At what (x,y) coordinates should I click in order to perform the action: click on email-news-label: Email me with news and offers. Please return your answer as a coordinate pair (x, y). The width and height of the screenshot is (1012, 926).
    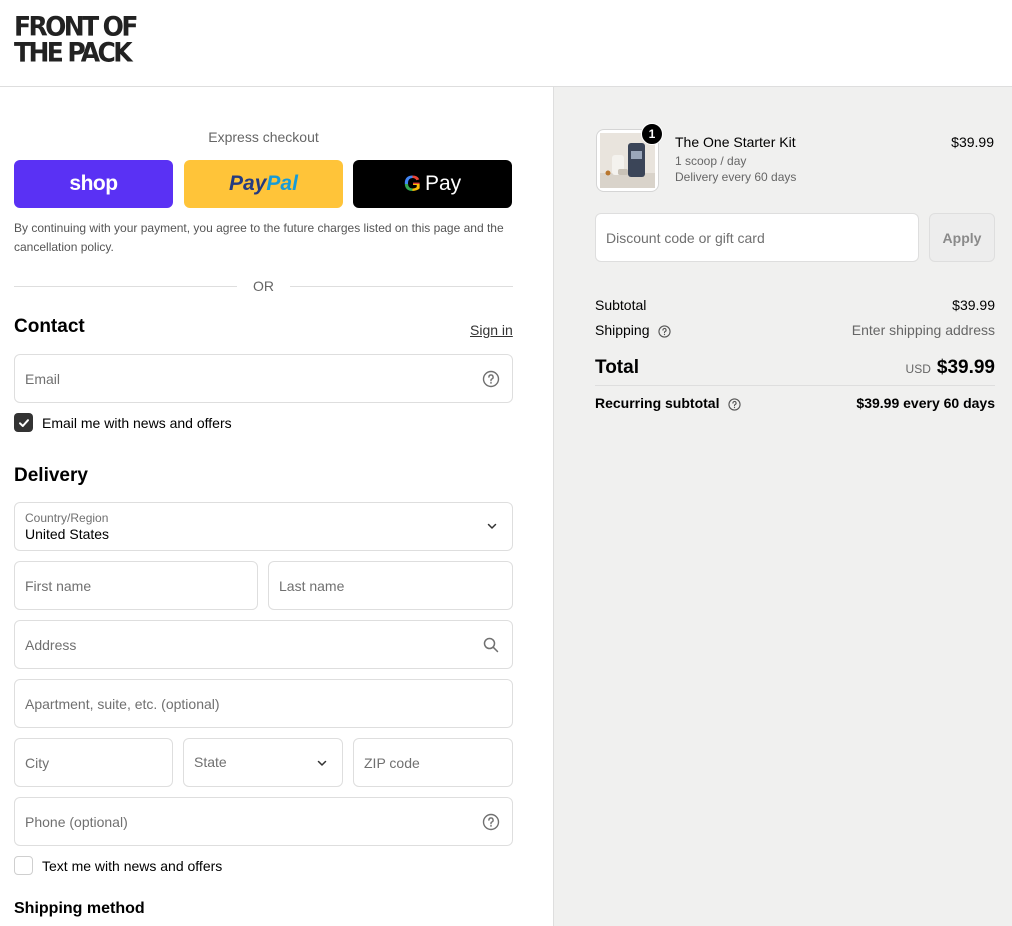
    Looking at the image, I should click on (137, 422).